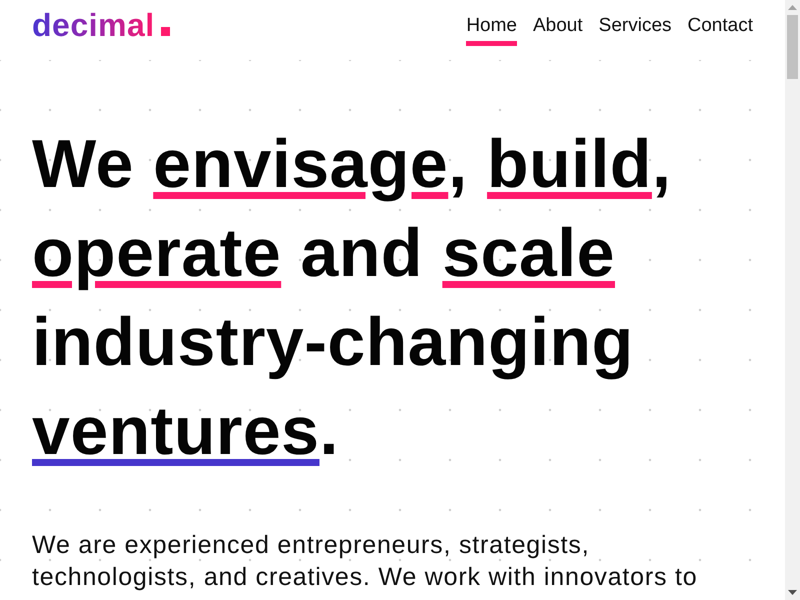 The image size is (800, 600). What do you see at coordinates (491, 30) in the screenshot?
I see `nav-link: Home` at bounding box center [491, 30].